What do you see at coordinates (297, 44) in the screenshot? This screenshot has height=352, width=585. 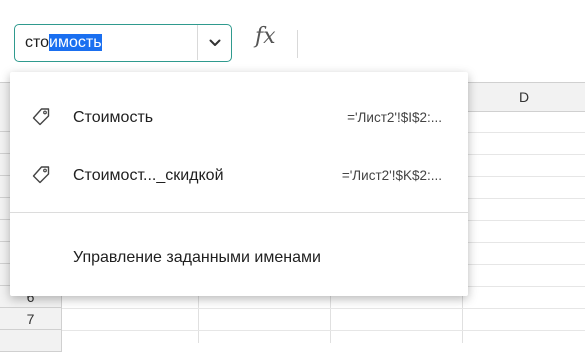 I see `formula-bar-divider` at bounding box center [297, 44].